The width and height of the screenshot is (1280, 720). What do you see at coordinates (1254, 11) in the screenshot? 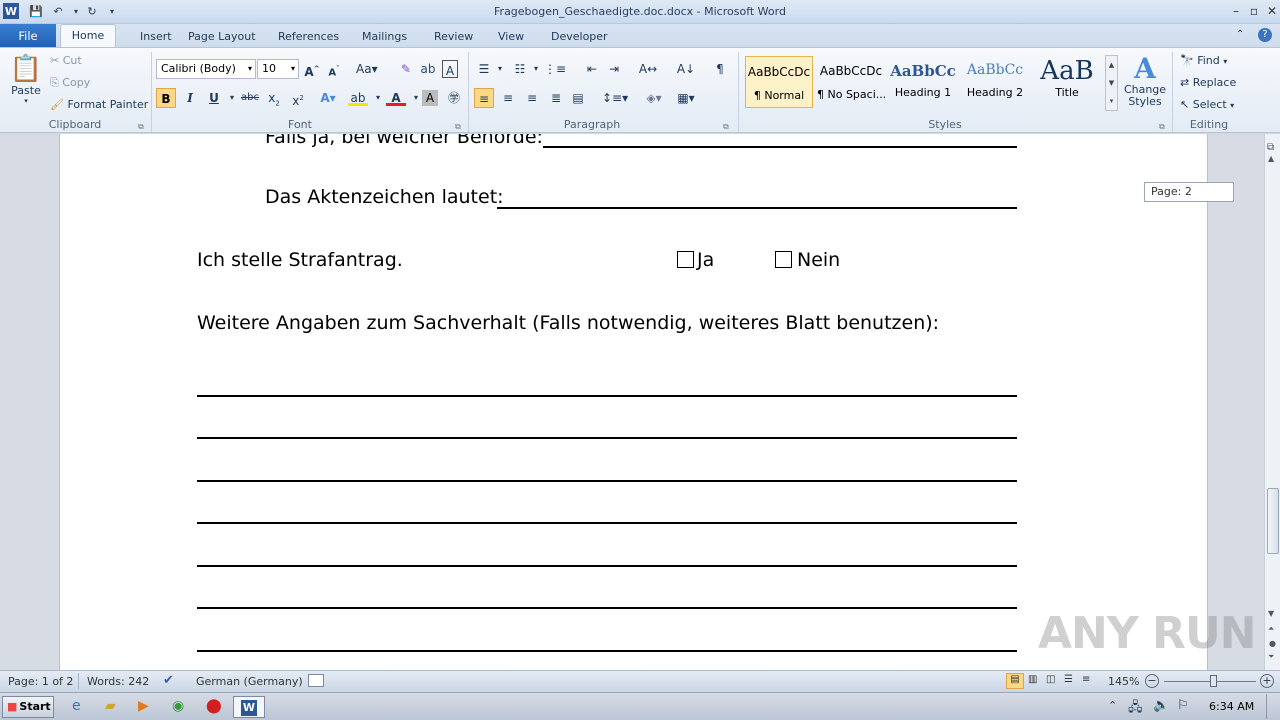
I see `maximize-icon: ▫` at bounding box center [1254, 11].